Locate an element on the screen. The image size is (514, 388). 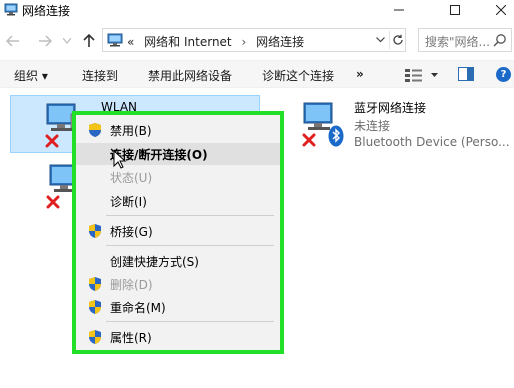
disable-device-button: 禁用此网络设备 is located at coordinates (190, 75).